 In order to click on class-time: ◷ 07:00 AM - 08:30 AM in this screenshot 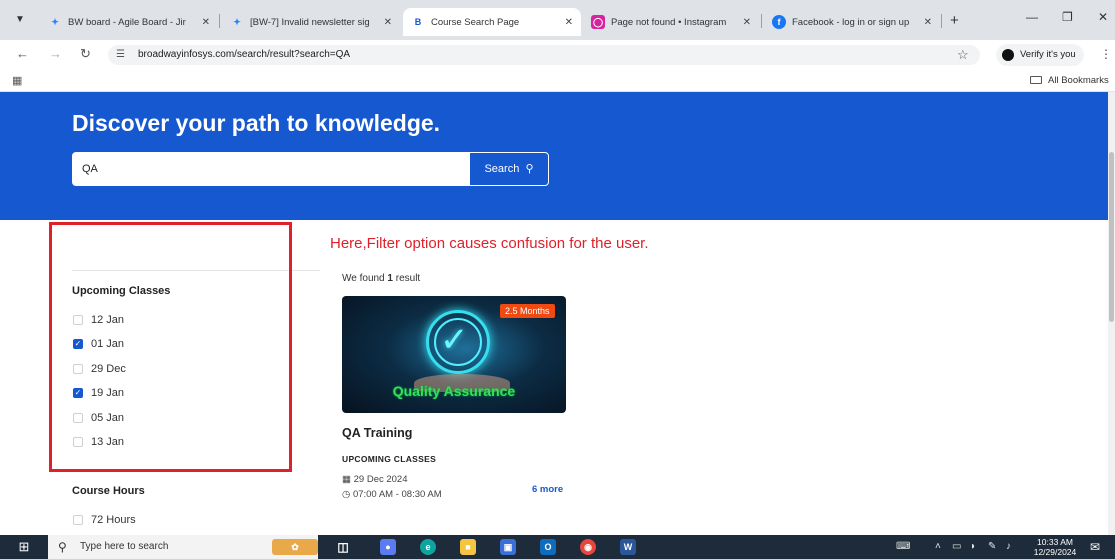, I will do `click(392, 494)`.